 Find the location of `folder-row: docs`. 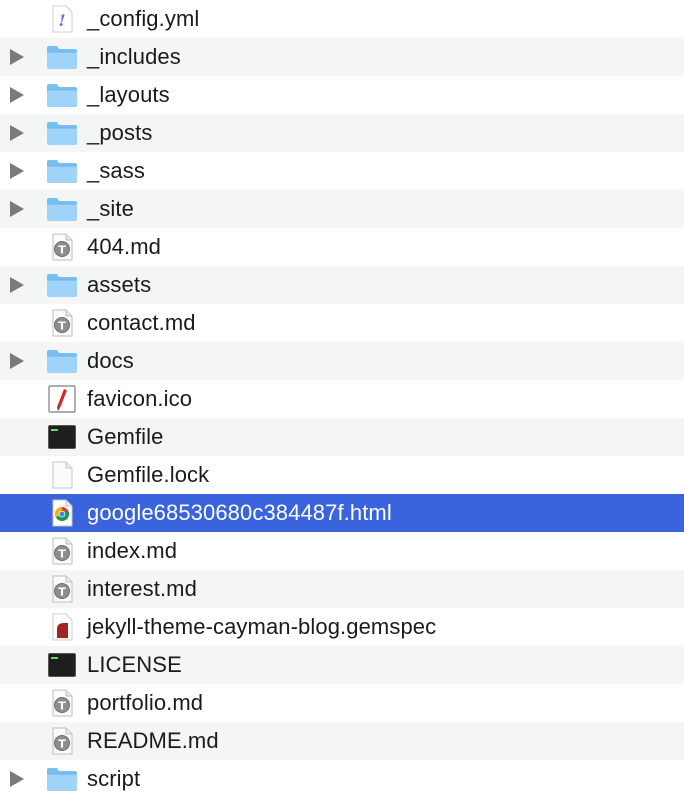

folder-row: docs is located at coordinates (342, 361).